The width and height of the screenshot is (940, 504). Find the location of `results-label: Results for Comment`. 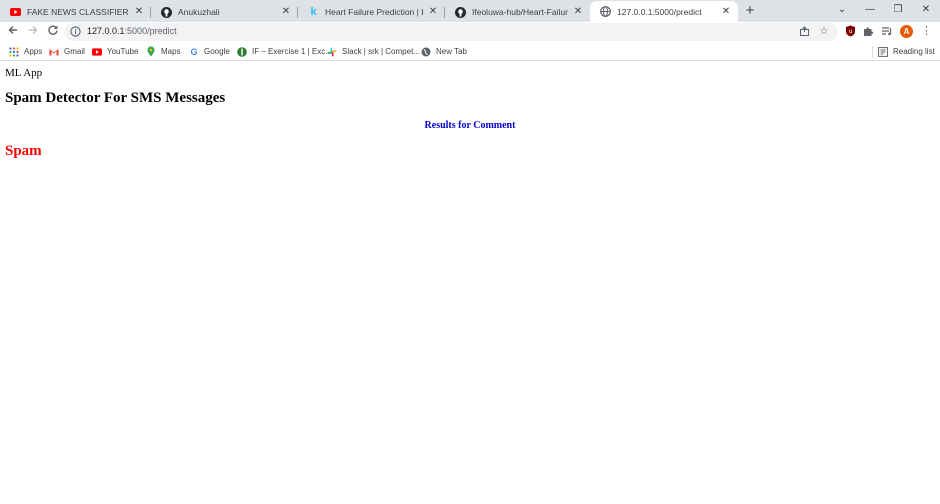

results-label: Results for Comment is located at coordinates (470, 125).